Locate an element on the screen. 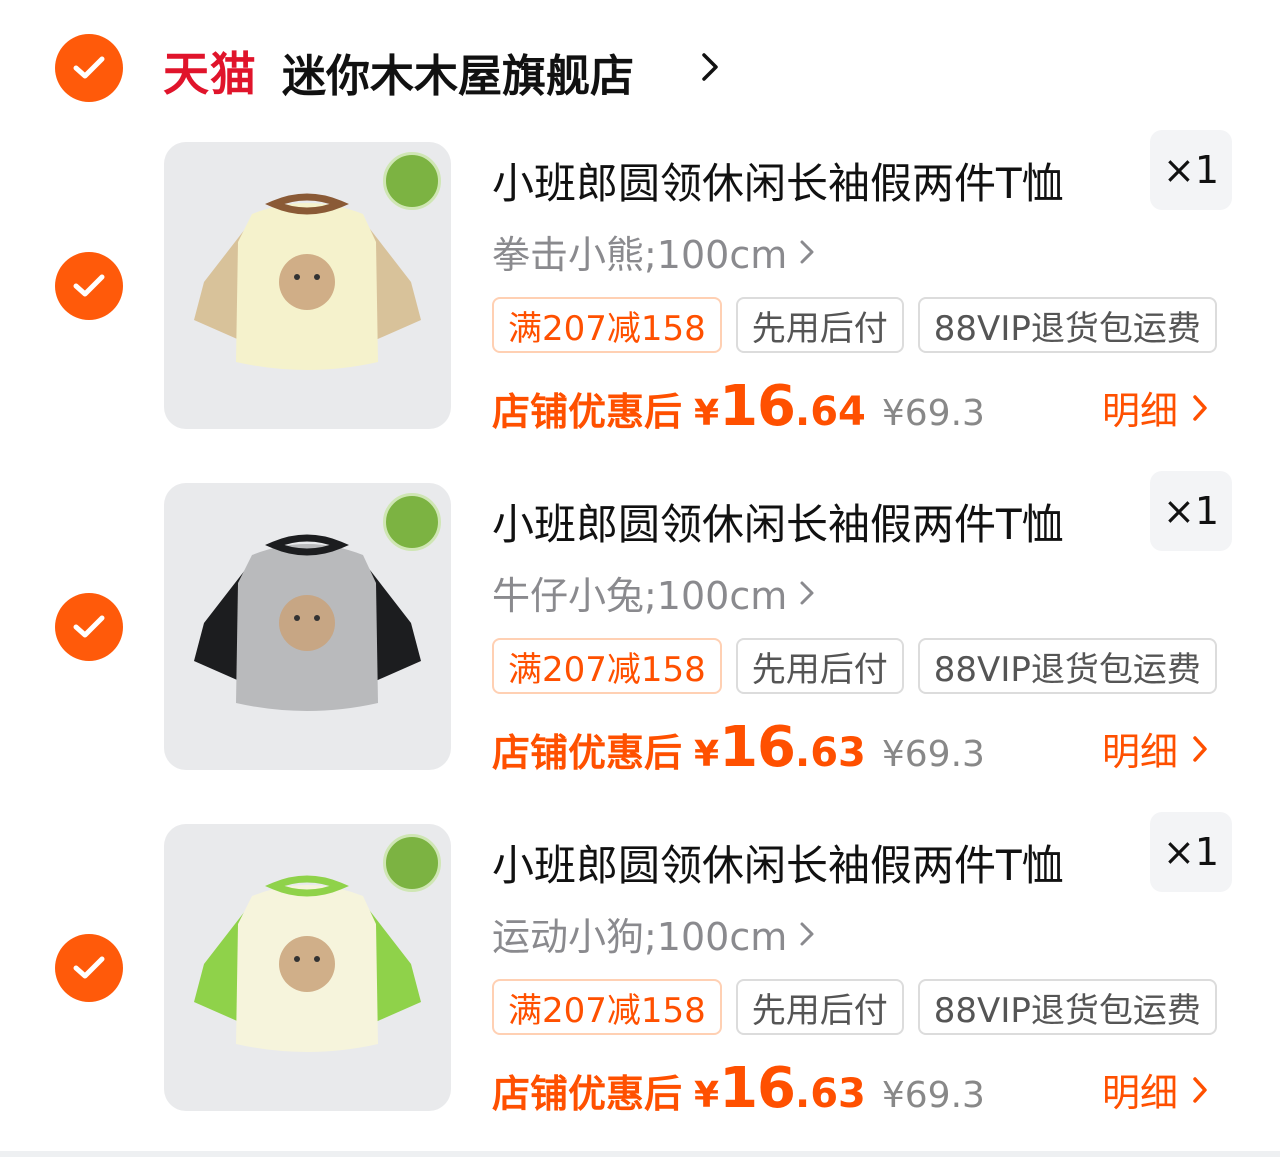 The height and width of the screenshot is (1157, 1280). sku-selector: 拳击小熊;100cm is located at coordinates (653, 251).